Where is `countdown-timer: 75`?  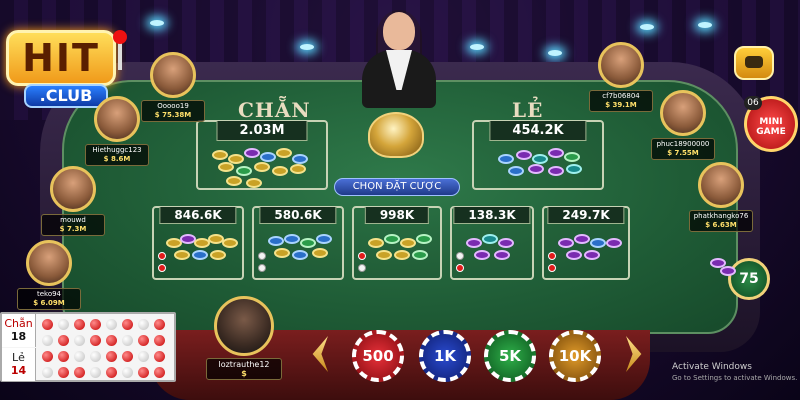
countdown-timer: 75 is located at coordinates (749, 279).